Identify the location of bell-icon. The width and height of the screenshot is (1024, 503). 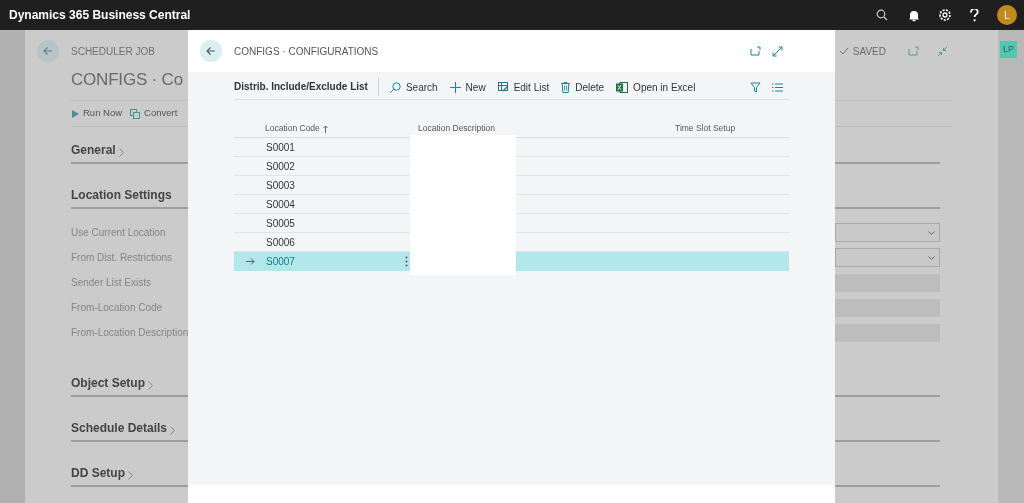
(914, 15).